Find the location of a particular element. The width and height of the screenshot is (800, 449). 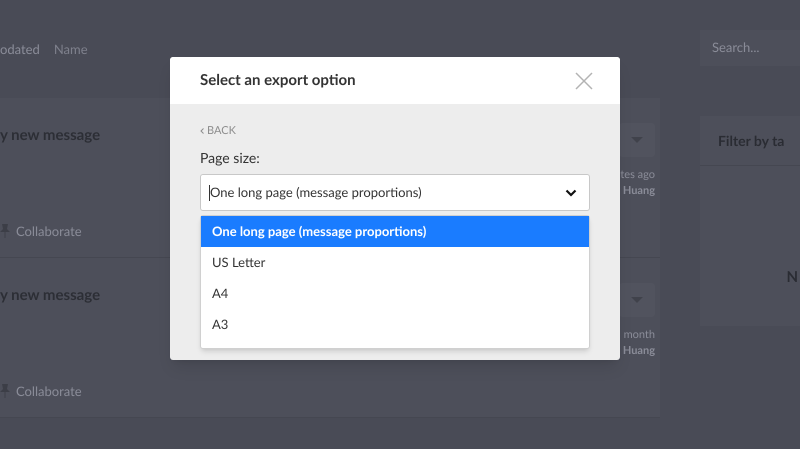

back-link: BACK is located at coordinates (218, 131).